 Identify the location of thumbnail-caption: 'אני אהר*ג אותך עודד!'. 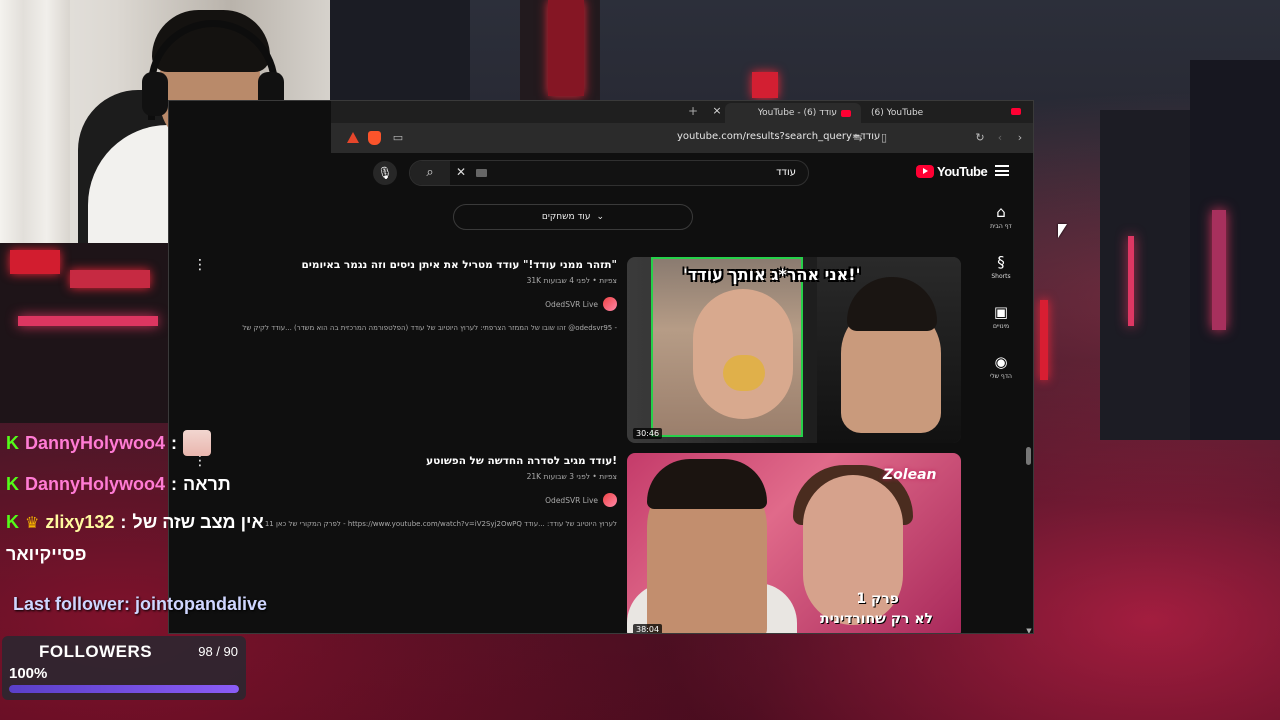
(772, 274).